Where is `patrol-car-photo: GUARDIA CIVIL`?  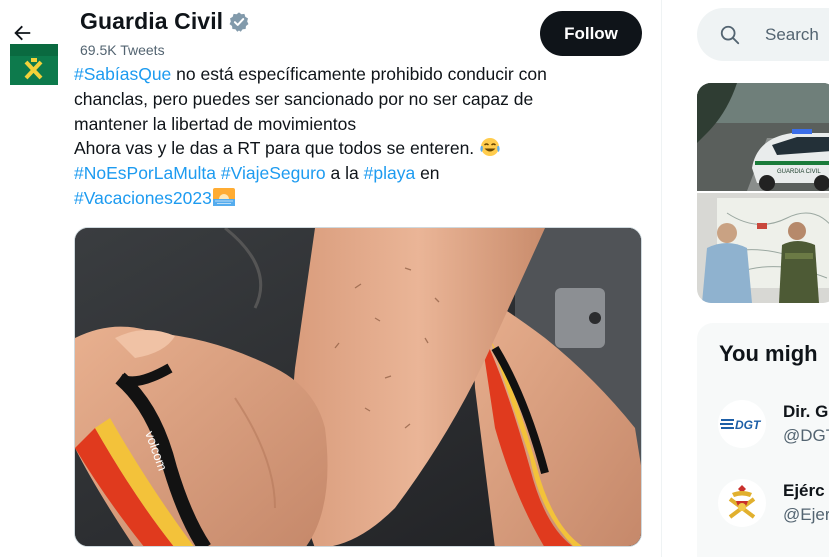 patrol-car-photo: GUARDIA CIVIL is located at coordinates (763, 137).